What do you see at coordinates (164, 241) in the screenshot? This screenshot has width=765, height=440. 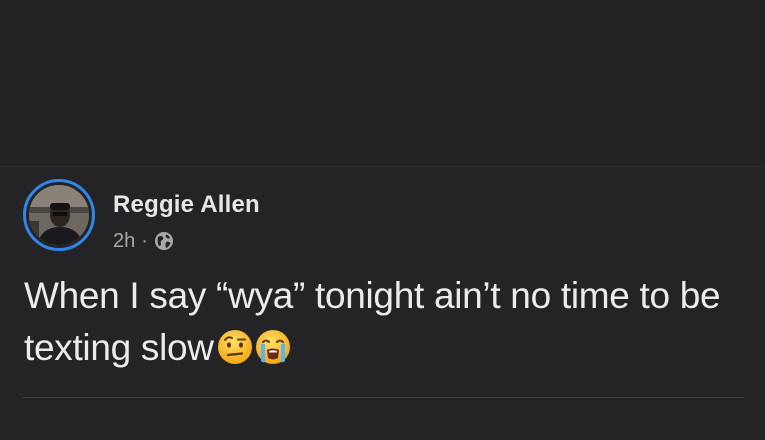 I see `globe-icon` at bounding box center [164, 241].